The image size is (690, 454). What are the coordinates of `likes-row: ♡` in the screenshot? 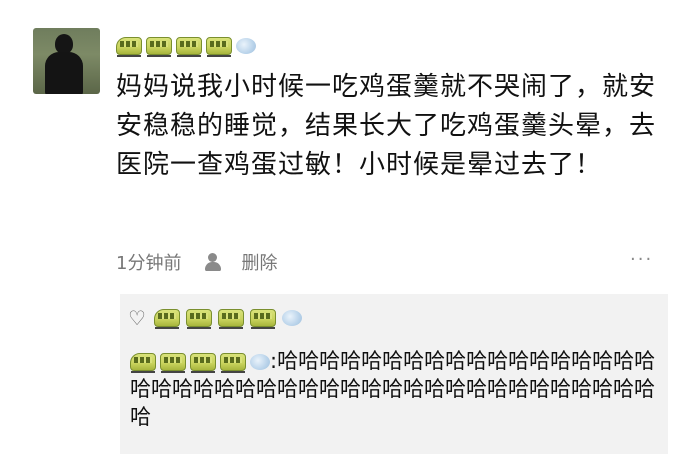 It's located at (214, 318).